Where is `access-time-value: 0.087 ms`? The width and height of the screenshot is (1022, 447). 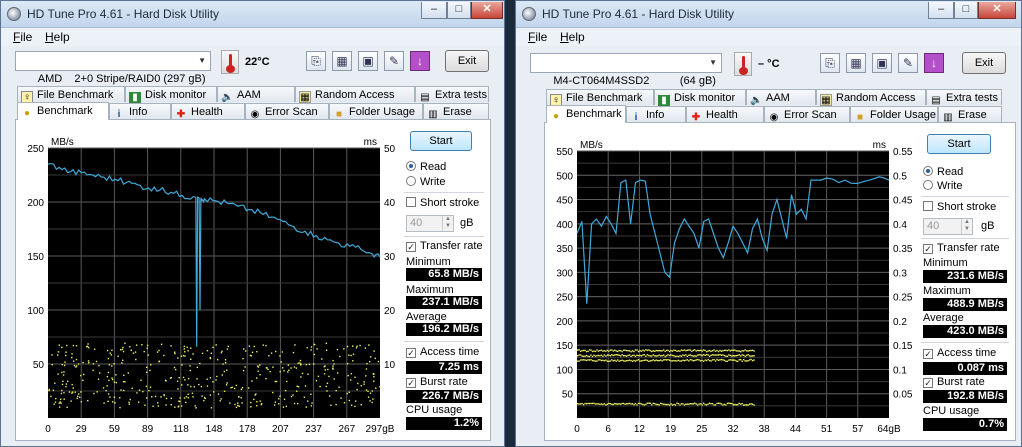 access-time-value: 0.087 ms is located at coordinates (965, 368).